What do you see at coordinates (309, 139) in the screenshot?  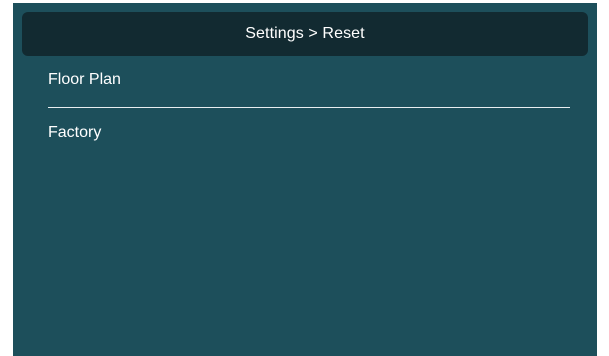 I see `menu-item-factory: Factory` at bounding box center [309, 139].